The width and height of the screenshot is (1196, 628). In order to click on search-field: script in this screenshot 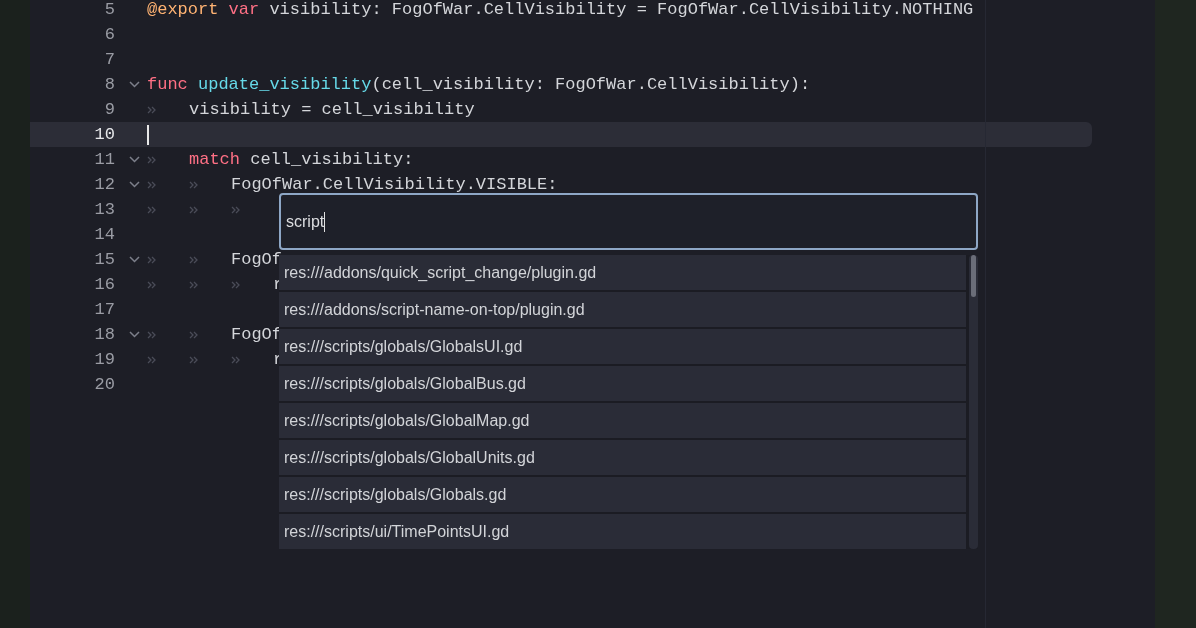, I will do `click(628, 221)`.